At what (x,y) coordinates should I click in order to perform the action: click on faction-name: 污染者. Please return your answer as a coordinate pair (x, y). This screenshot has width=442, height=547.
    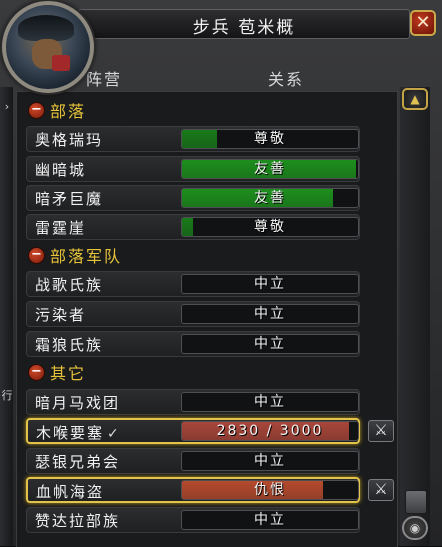
    Looking at the image, I should click on (60, 314).